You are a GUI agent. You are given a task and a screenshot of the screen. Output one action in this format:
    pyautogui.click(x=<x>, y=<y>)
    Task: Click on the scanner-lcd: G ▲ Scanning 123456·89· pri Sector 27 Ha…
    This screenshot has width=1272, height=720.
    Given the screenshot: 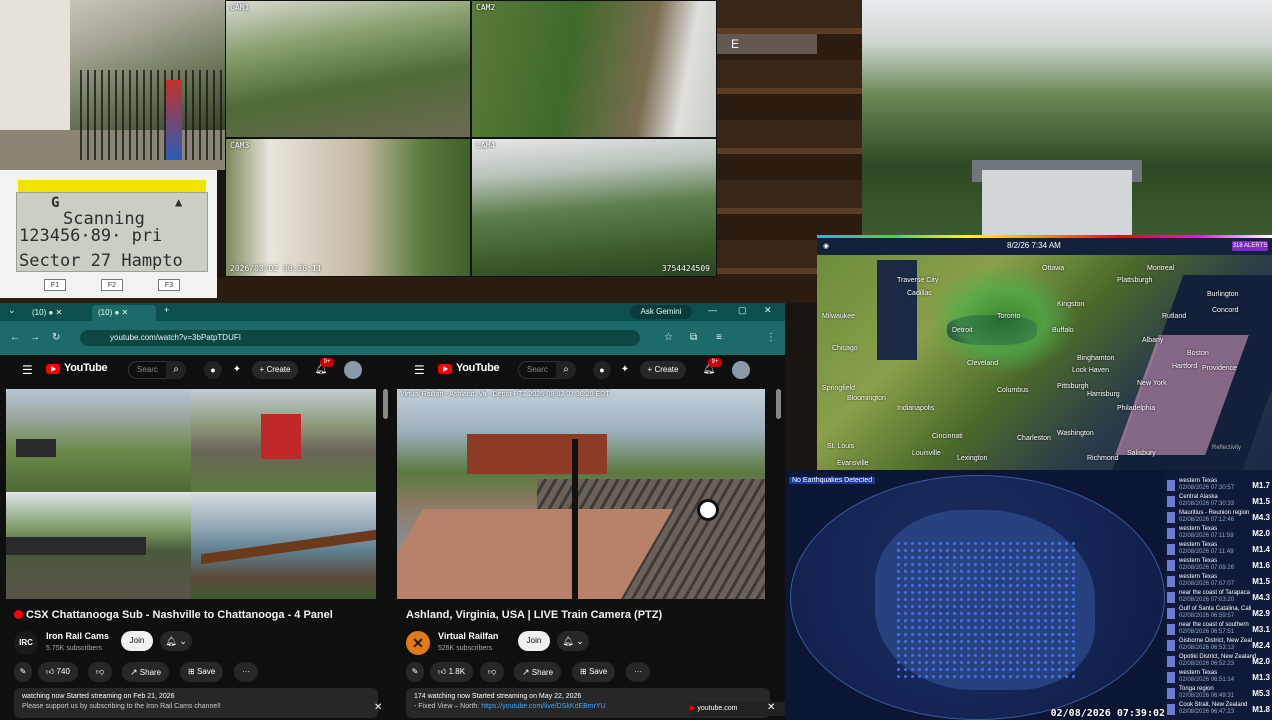 What is the action you would take?
    pyautogui.click(x=112, y=232)
    